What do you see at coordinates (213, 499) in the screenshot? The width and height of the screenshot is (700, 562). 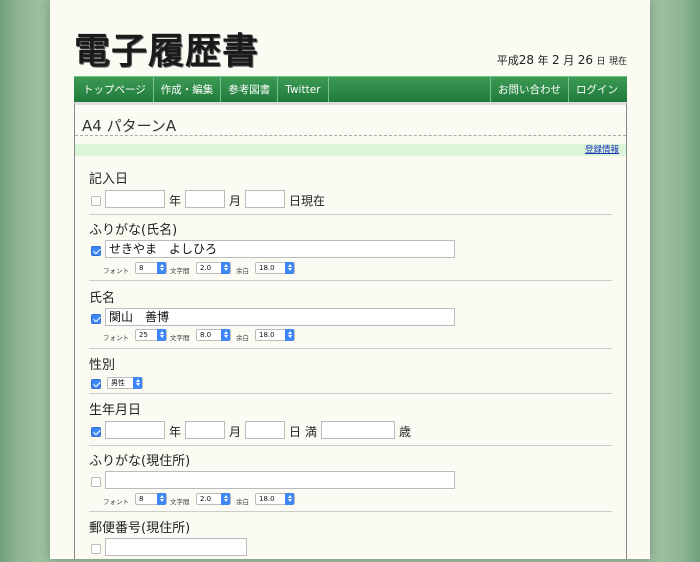 I see `furigana-address-spacing-select: 2.0` at bounding box center [213, 499].